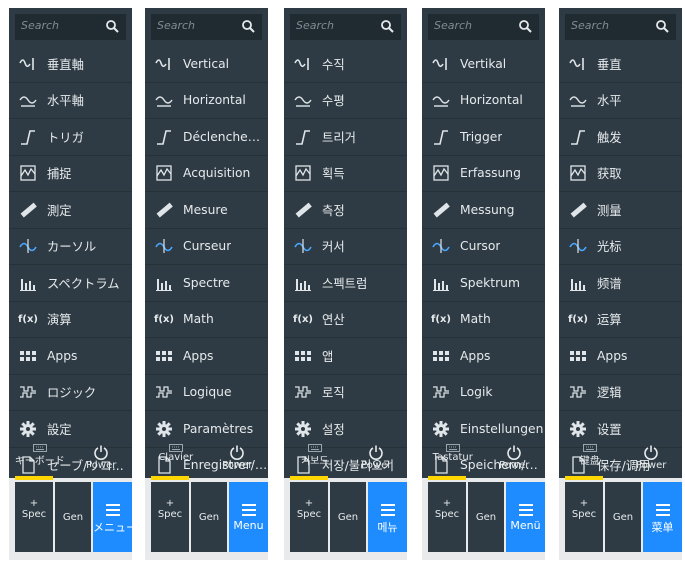  Describe the element at coordinates (70, 393) in the screenshot. I see `menu-item-logic: ロジック` at that location.